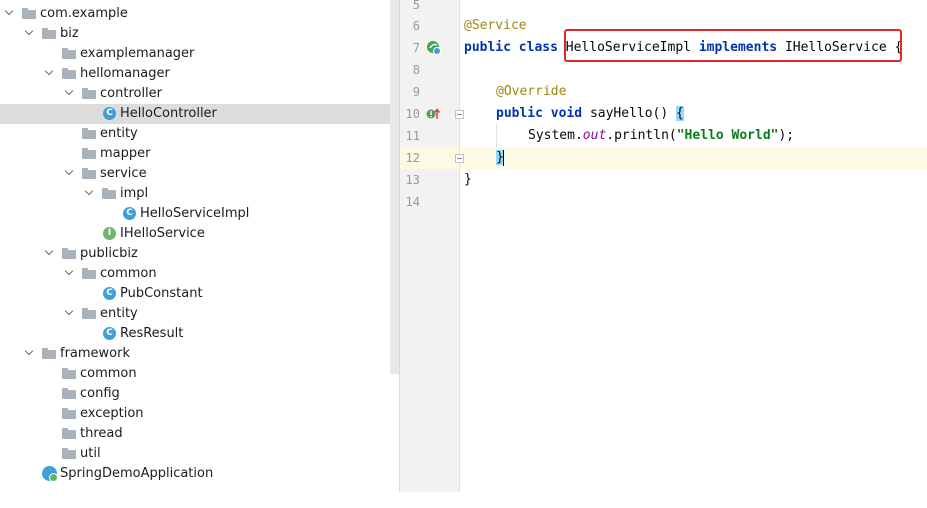 The width and height of the screenshot is (927, 508). I want to click on system-ref: System., so click(555, 135).